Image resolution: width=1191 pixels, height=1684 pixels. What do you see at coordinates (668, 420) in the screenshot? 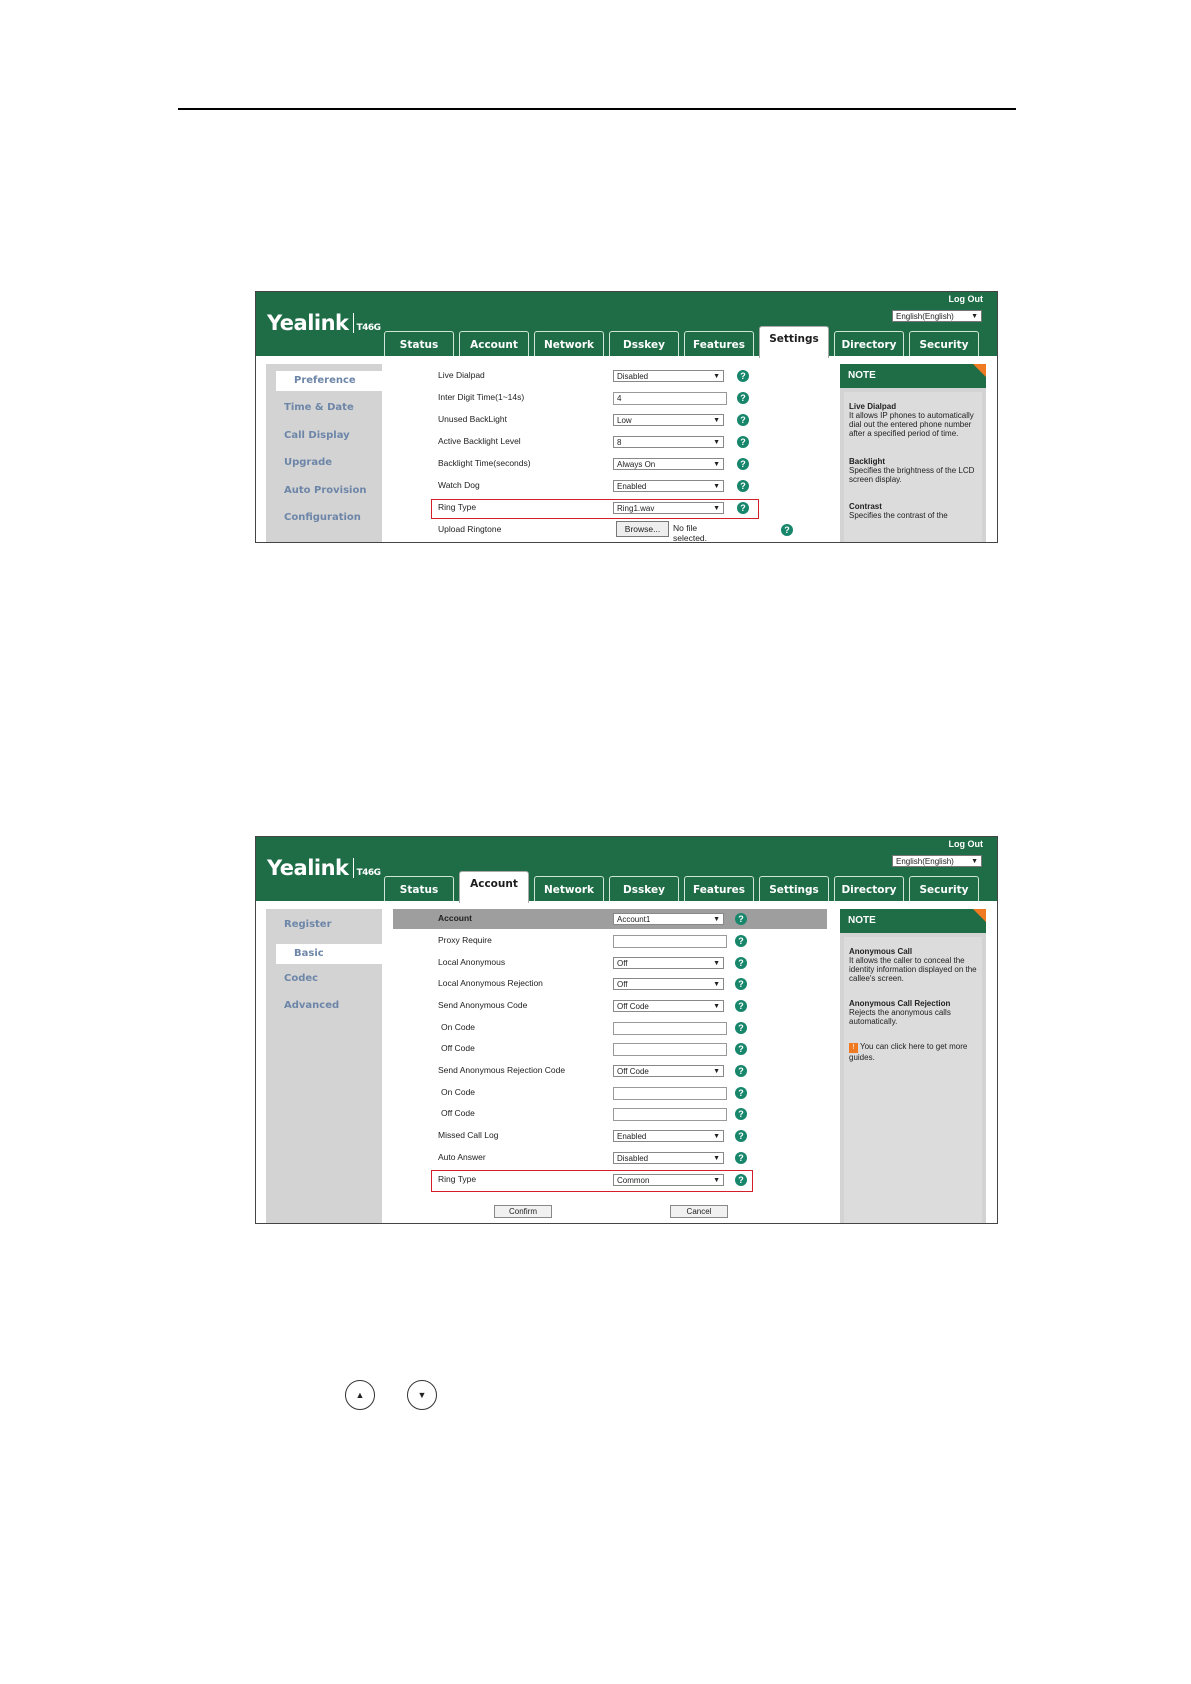
I see `unused-backlight-select: Low ▼` at bounding box center [668, 420].